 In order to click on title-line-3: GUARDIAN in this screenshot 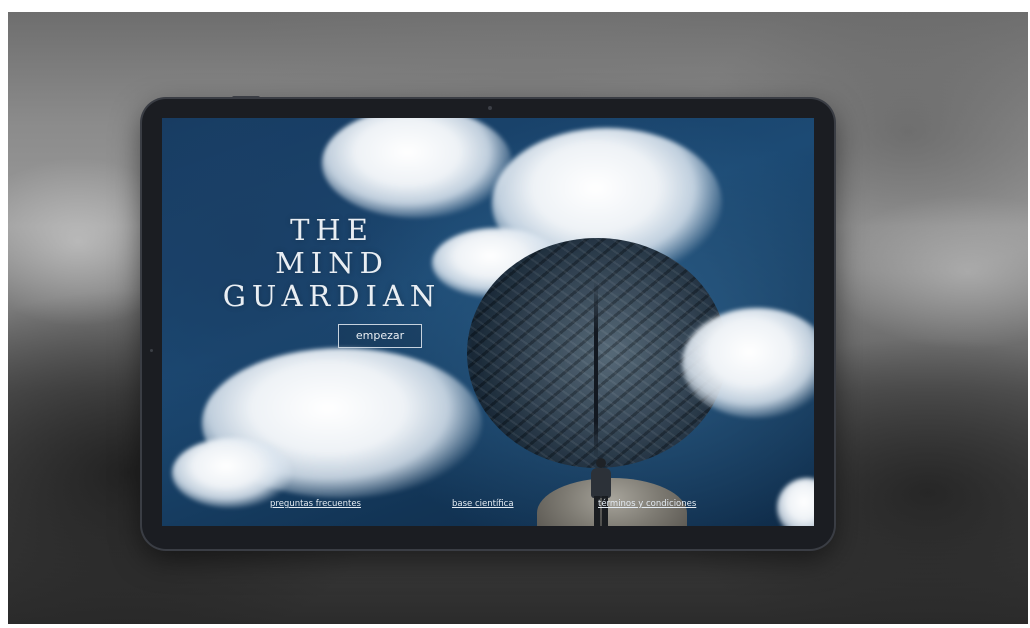, I will do `click(332, 295)`.